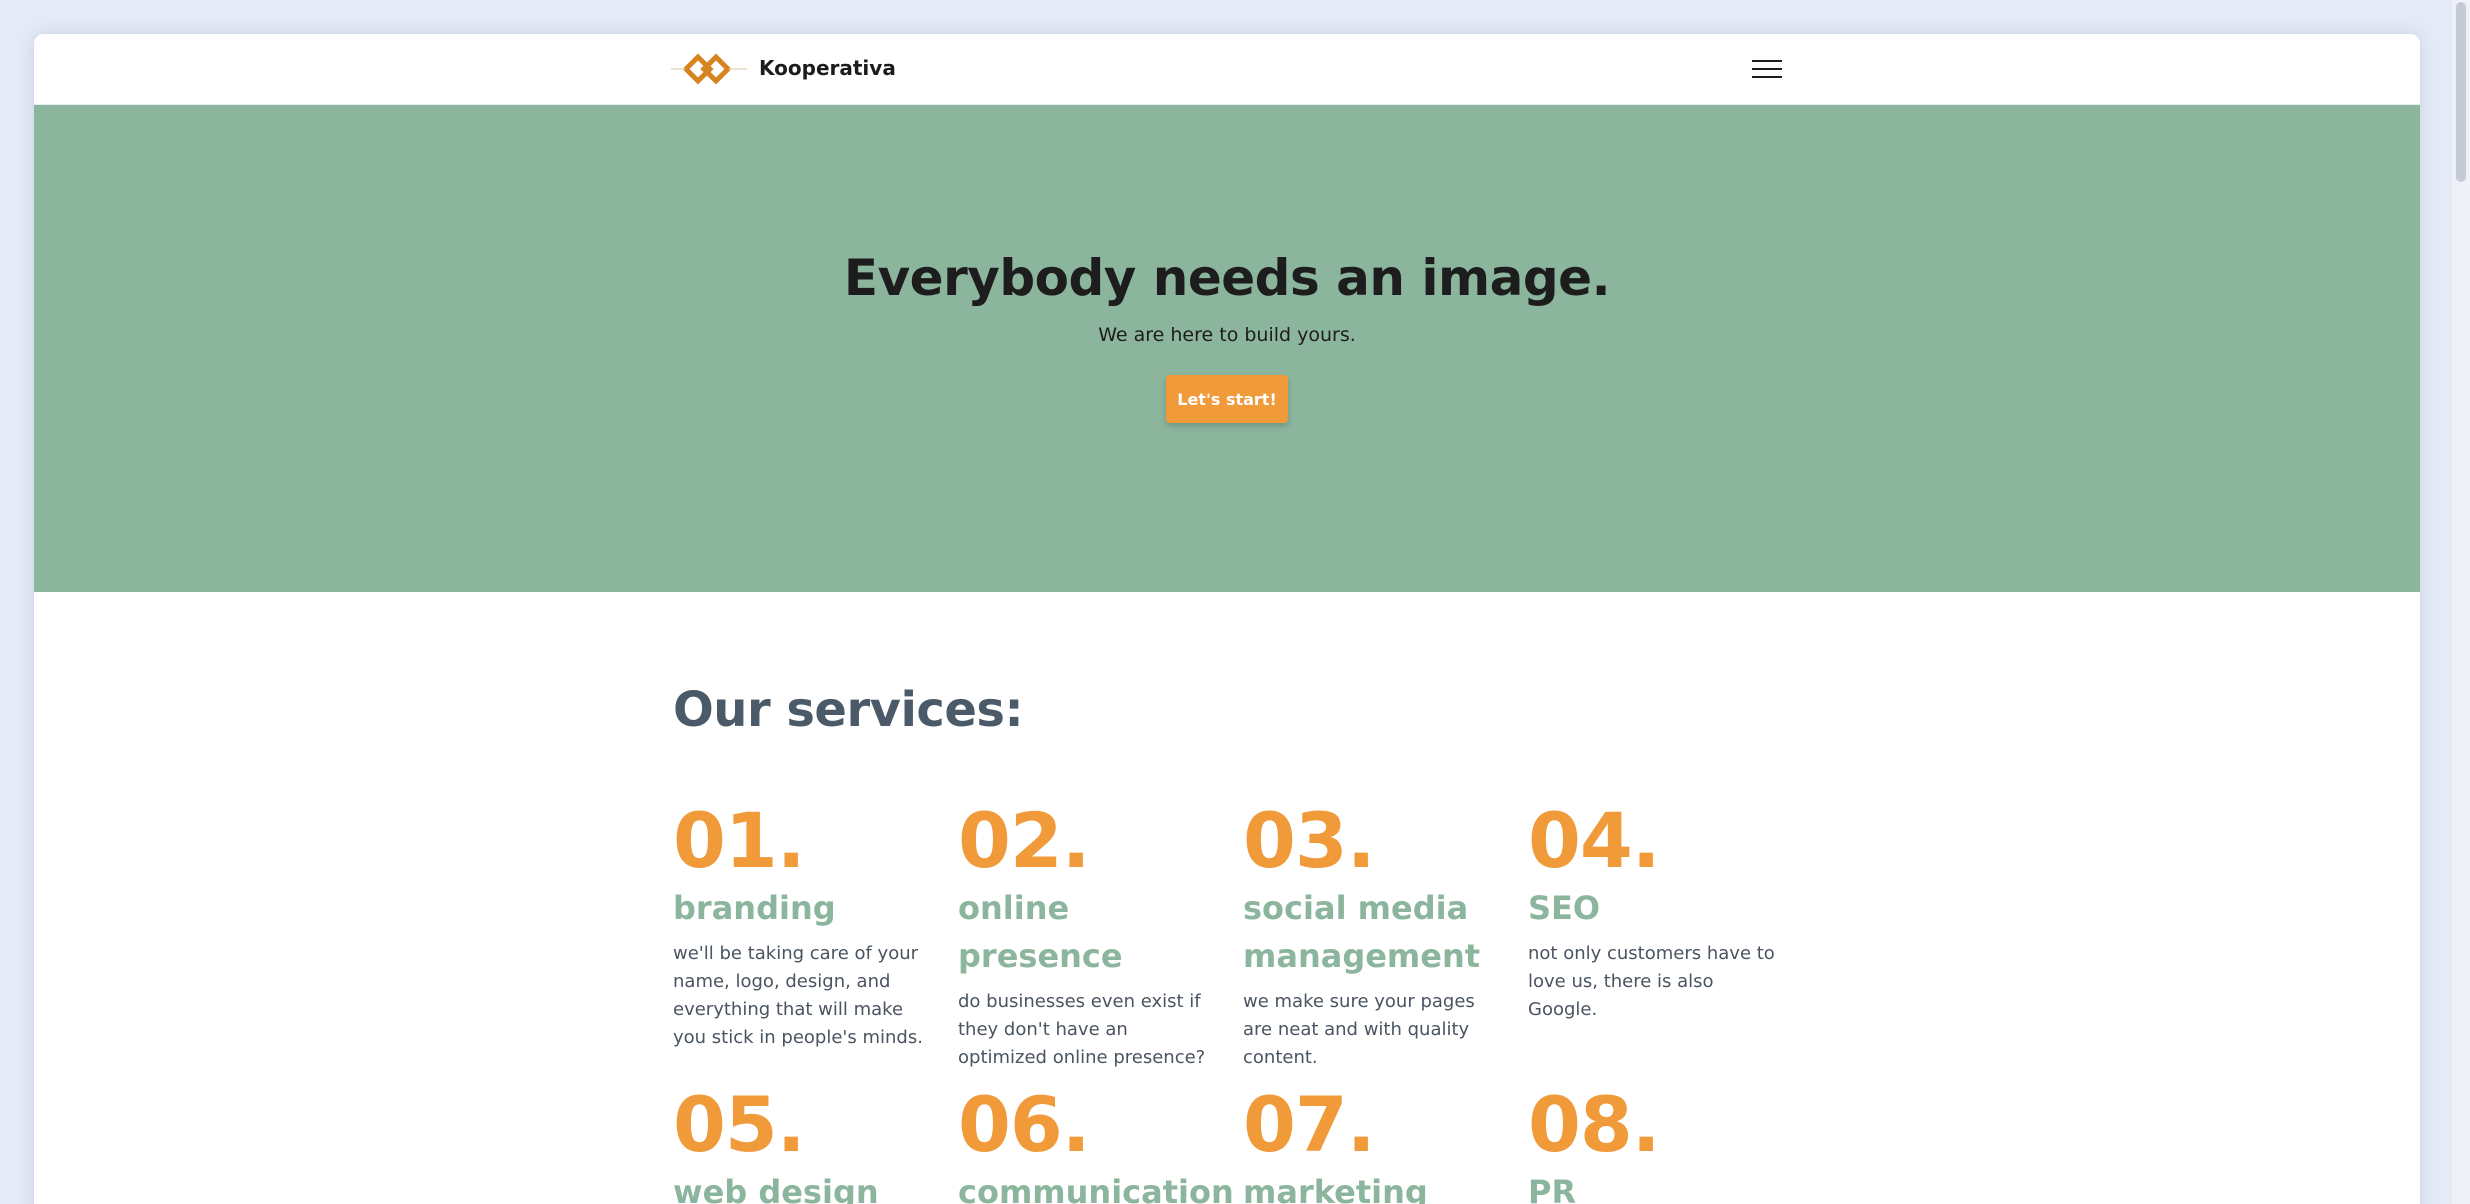 The height and width of the screenshot is (1204, 2470). What do you see at coordinates (1227, 278) in the screenshot?
I see `hero-title: Everybody needs an image.` at bounding box center [1227, 278].